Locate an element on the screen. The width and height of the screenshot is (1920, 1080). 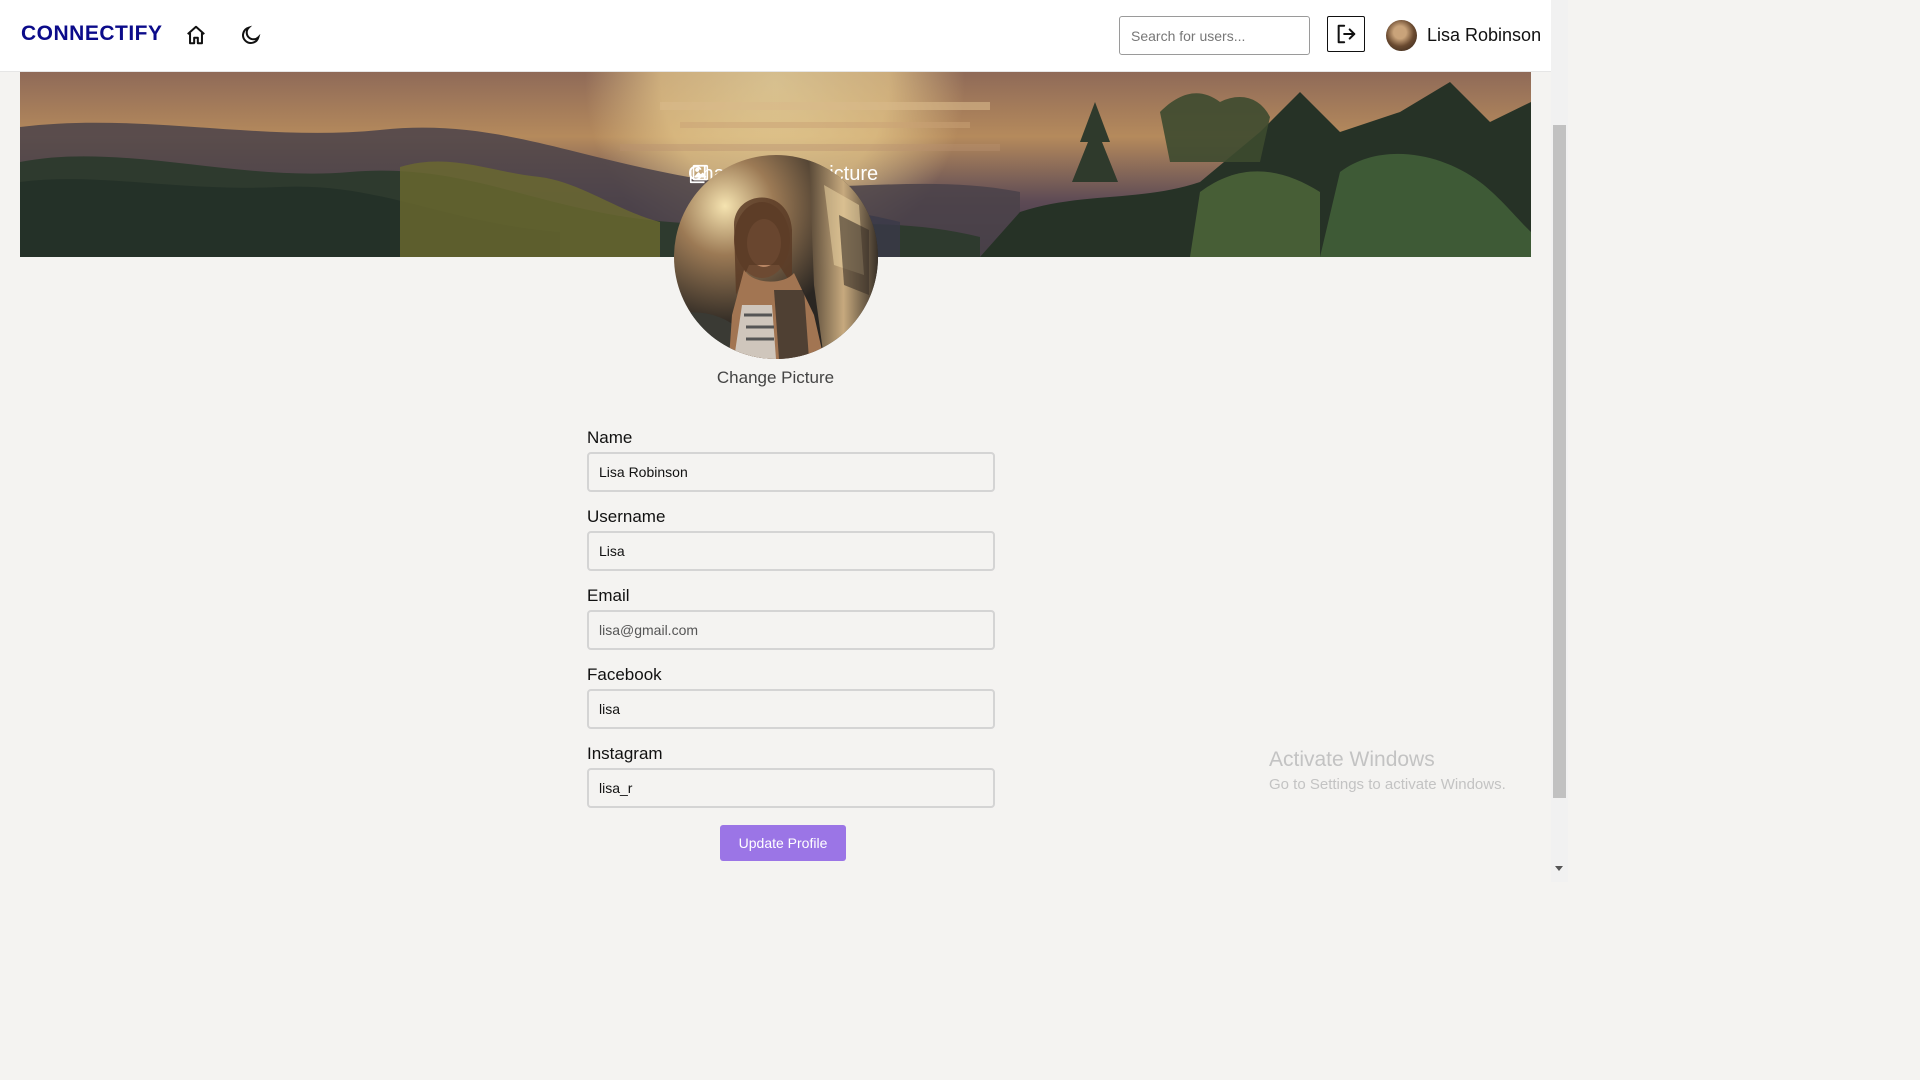
instagram-field: Instagram is located at coordinates (791, 776).